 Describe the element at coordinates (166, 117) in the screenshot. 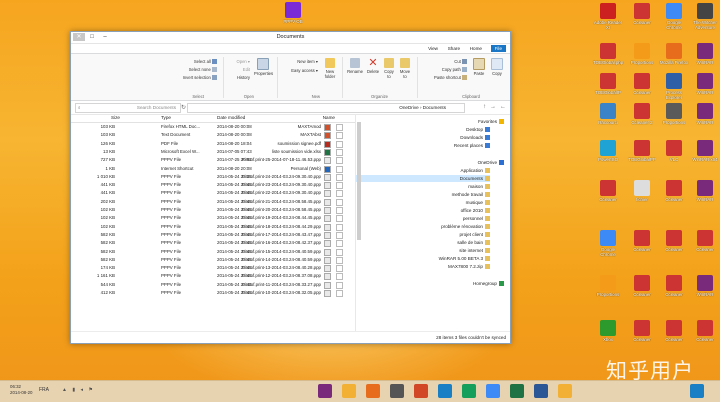

I see `column-type: Type` at that location.